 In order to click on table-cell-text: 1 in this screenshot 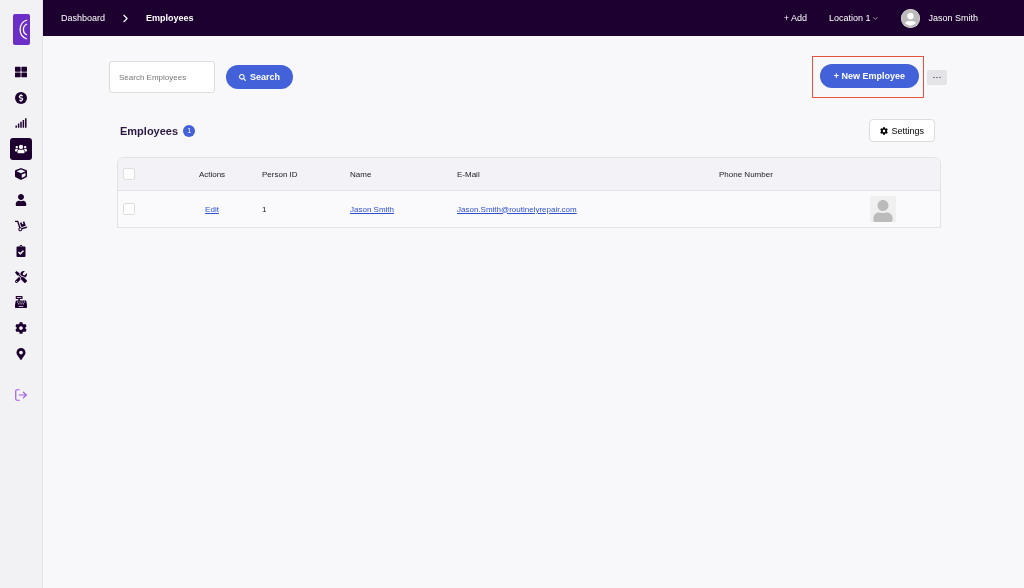, I will do `click(265, 209)`.